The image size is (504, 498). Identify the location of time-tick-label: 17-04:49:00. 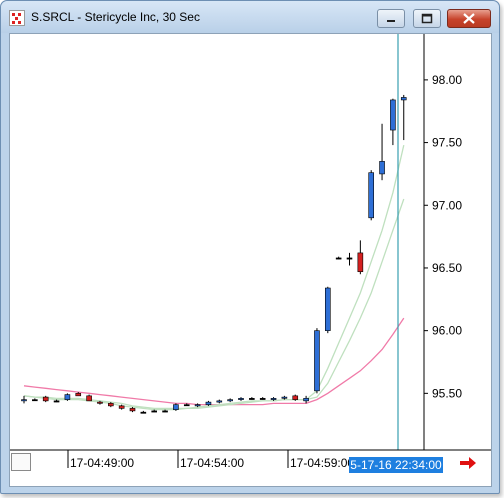
(102, 463).